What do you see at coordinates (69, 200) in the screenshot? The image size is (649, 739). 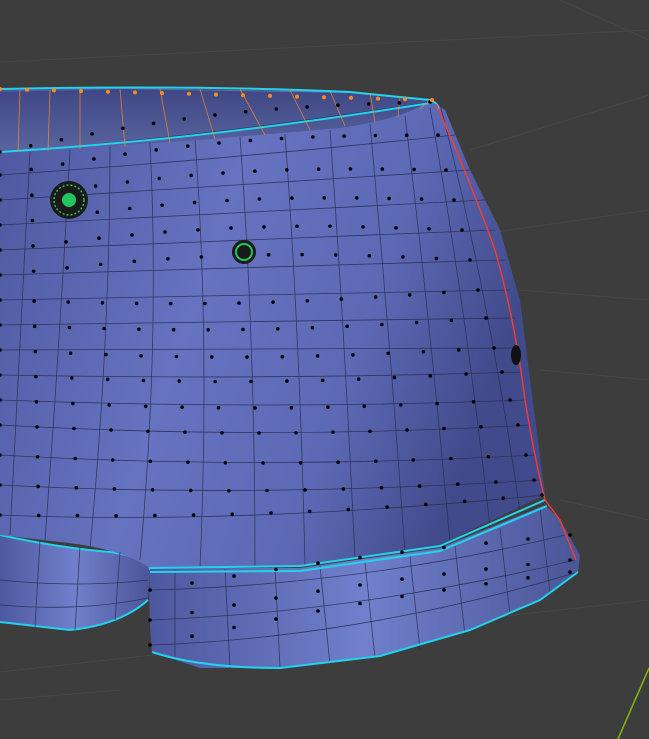 I see `pin-marker-large` at bounding box center [69, 200].